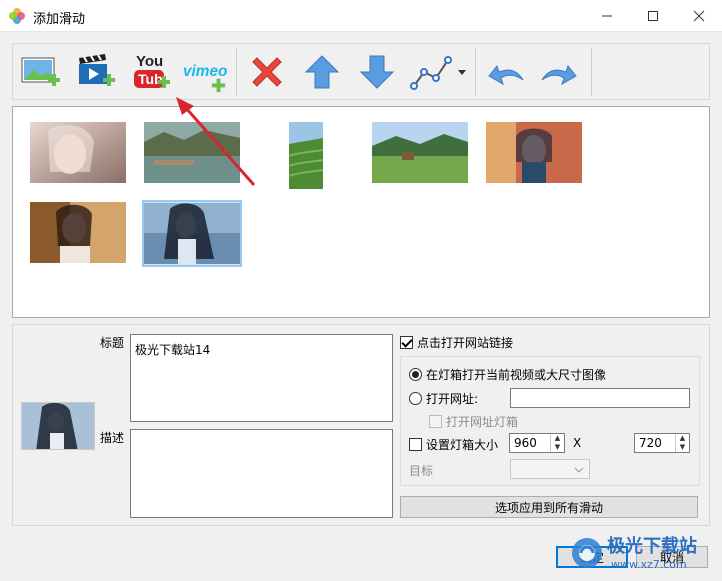 The width and height of the screenshot is (722, 581). I want to click on open-url-lightbox-checkbox, so click(435, 421).